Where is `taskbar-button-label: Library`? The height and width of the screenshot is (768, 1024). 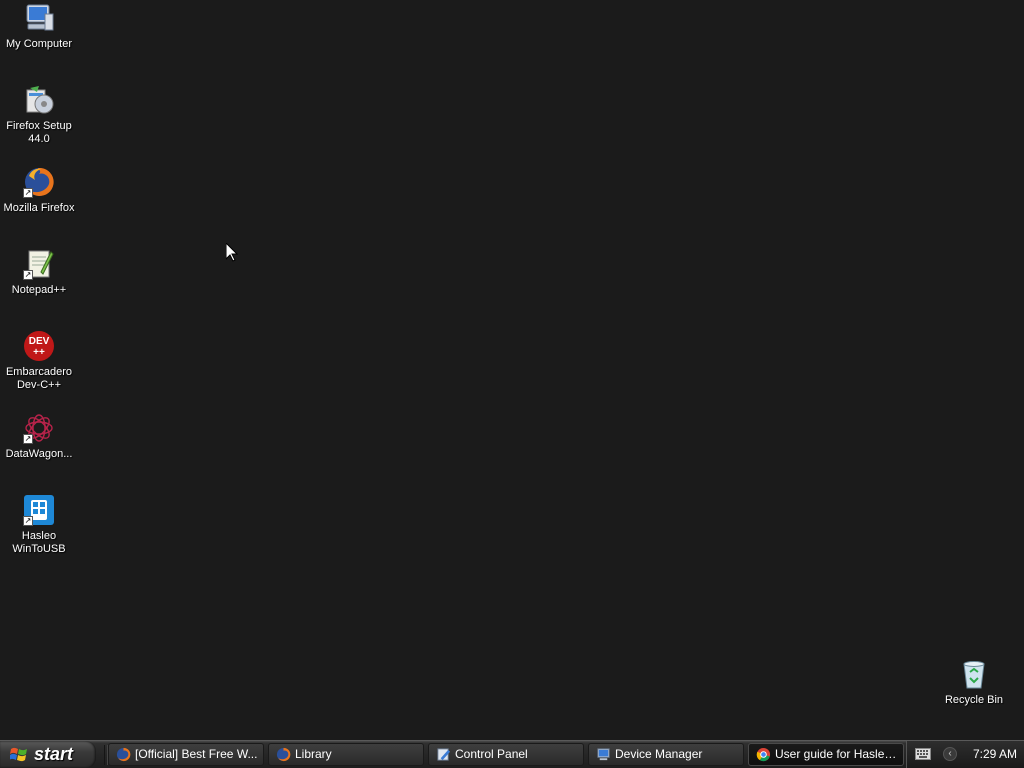 taskbar-button-label: Library is located at coordinates (313, 754).